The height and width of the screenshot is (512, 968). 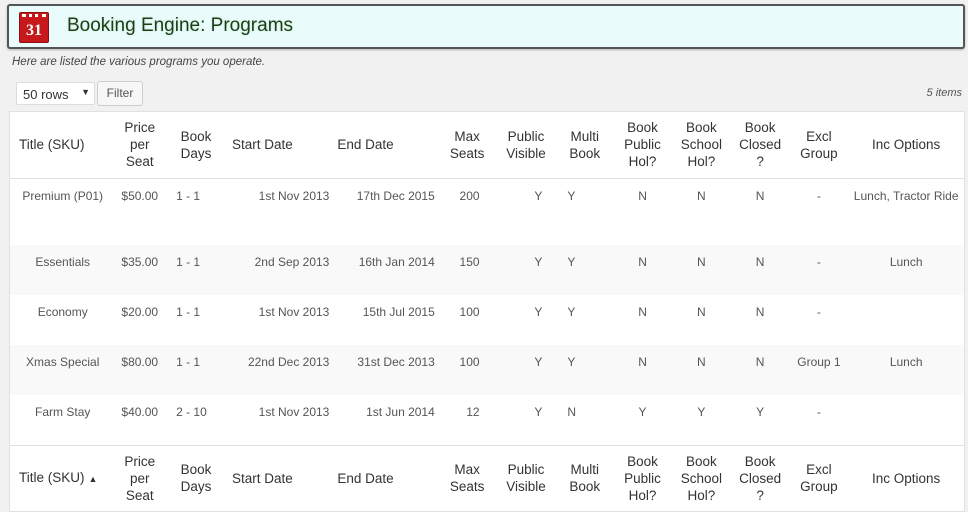 What do you see at coordinates (62, 320) in the screenshot?
I see `cell-title: Economy` at bounding box center [62, 320].